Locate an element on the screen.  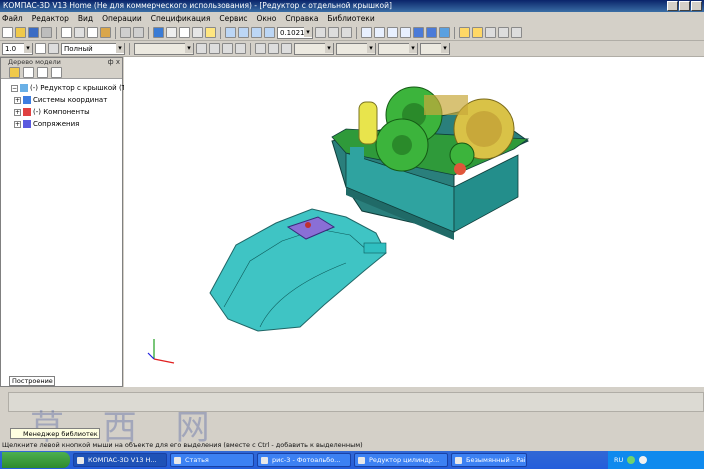
new-document-icon is located at coordinates (7, 32).